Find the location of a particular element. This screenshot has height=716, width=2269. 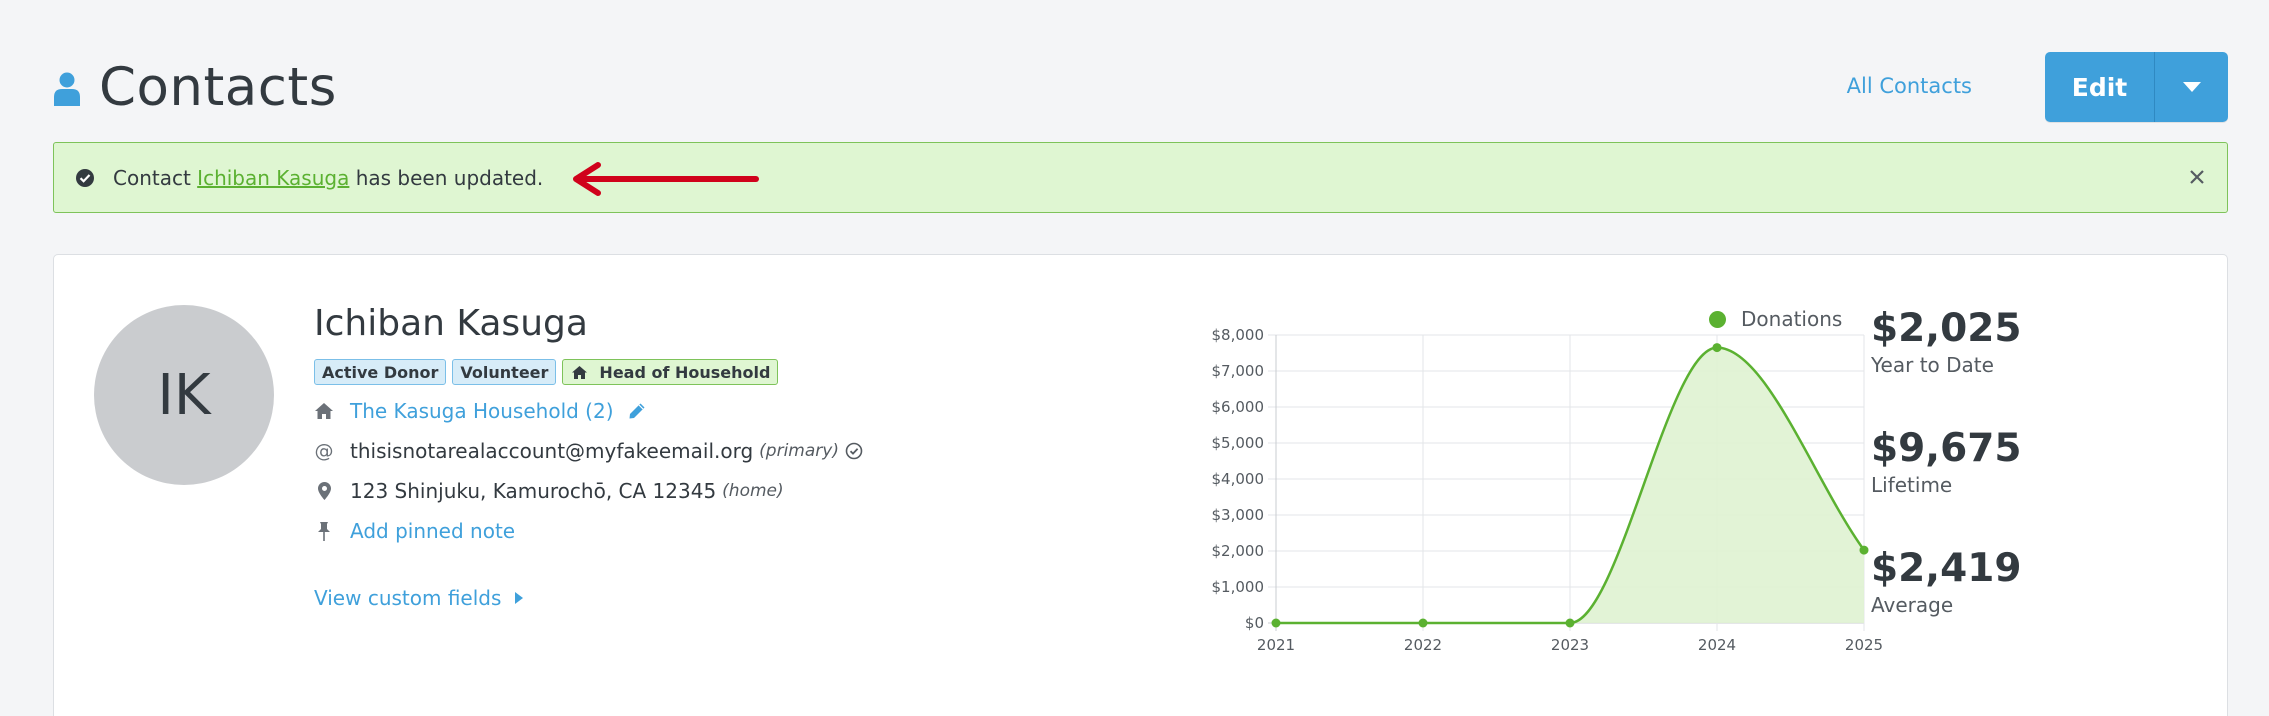

view-custom-fields-link: View custom fields is located at coordinates (419, 598).